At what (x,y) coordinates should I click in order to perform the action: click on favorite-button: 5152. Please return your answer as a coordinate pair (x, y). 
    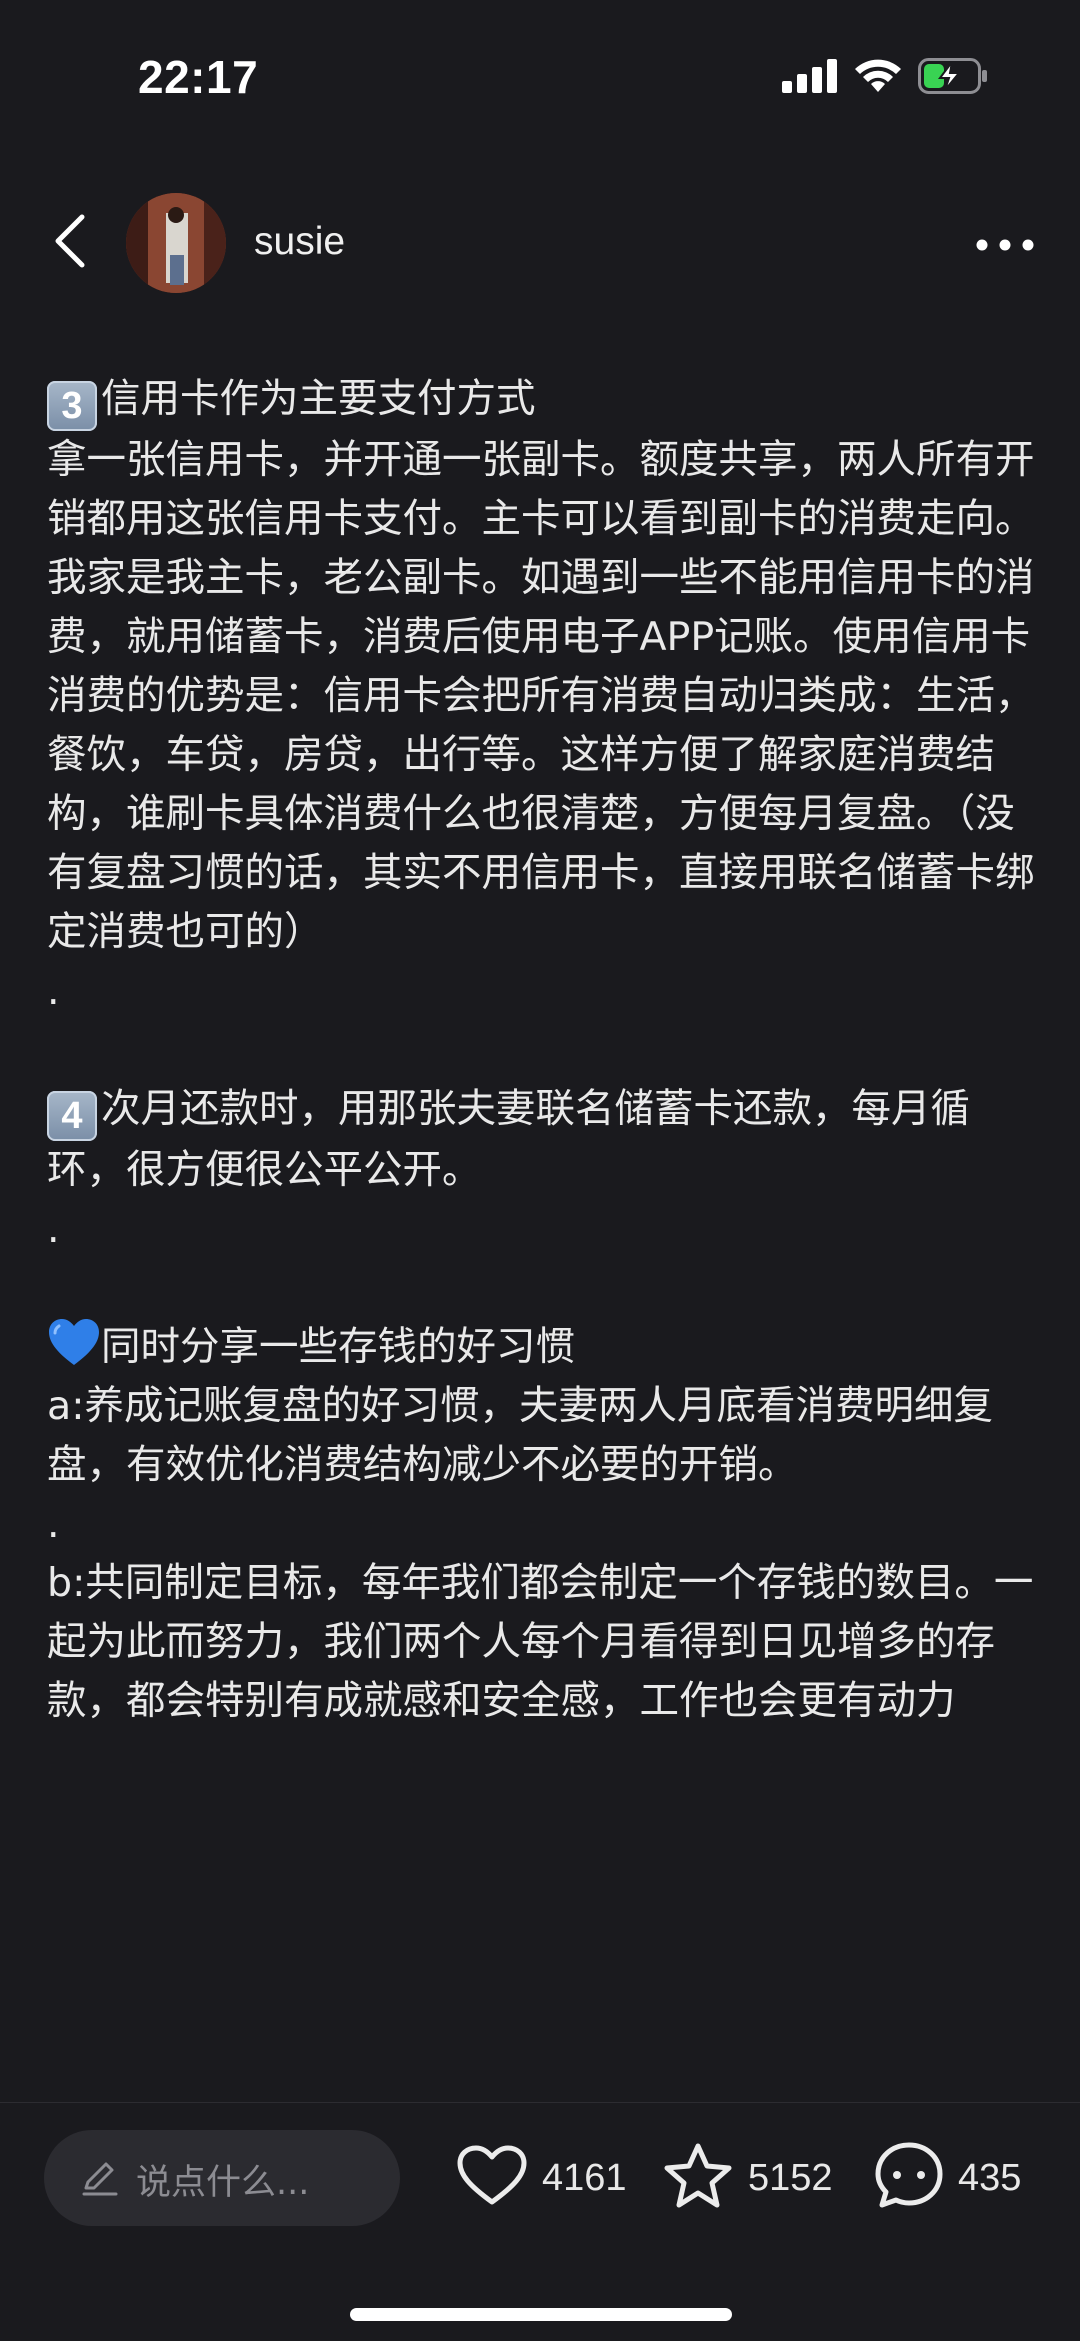
    Looking at the image, I should click on (747, 2178).